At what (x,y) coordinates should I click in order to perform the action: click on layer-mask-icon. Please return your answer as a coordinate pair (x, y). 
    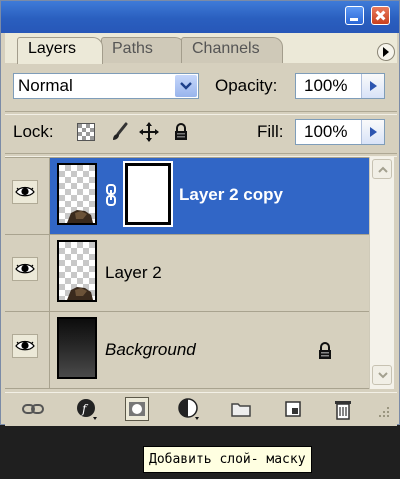
    Looking at the image, I should click on (137, 409).